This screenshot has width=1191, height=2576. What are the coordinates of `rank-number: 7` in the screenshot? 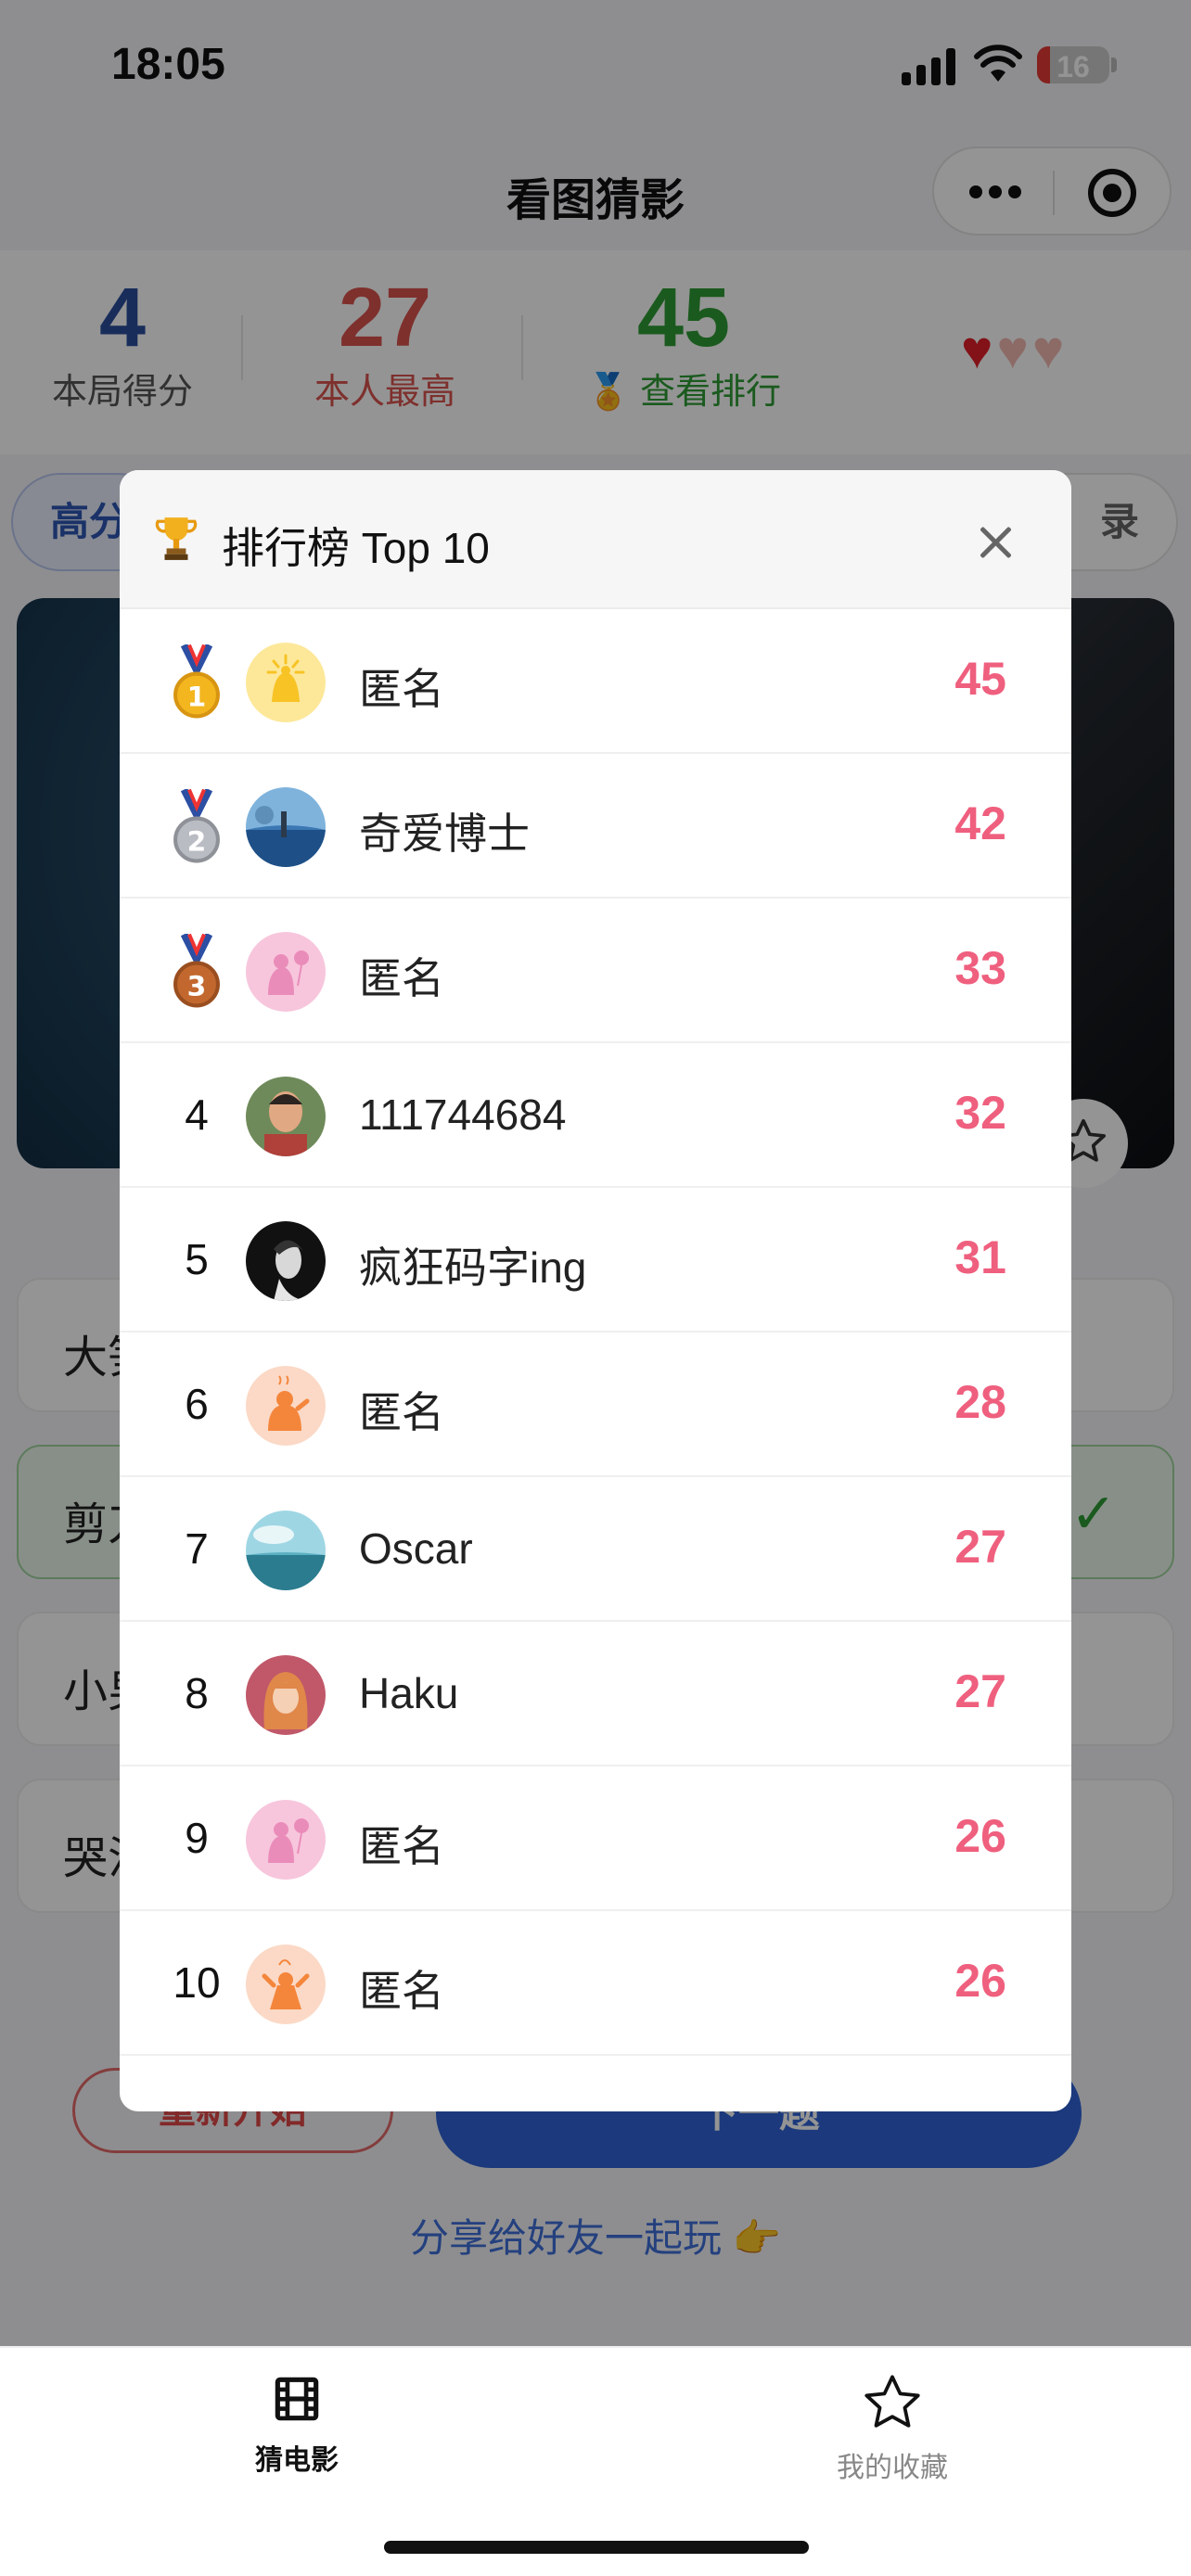 It's located at (197, 1548).